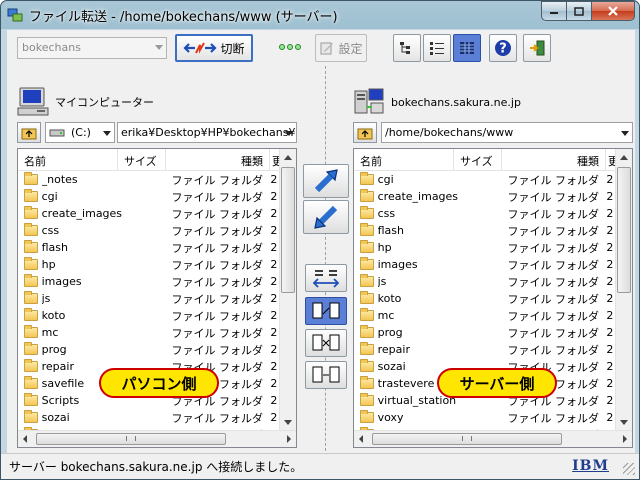 This screenshot has width=640, height=480. I want to click on list-item: sozai ファイル フォルダ 2, so click(149, 417).